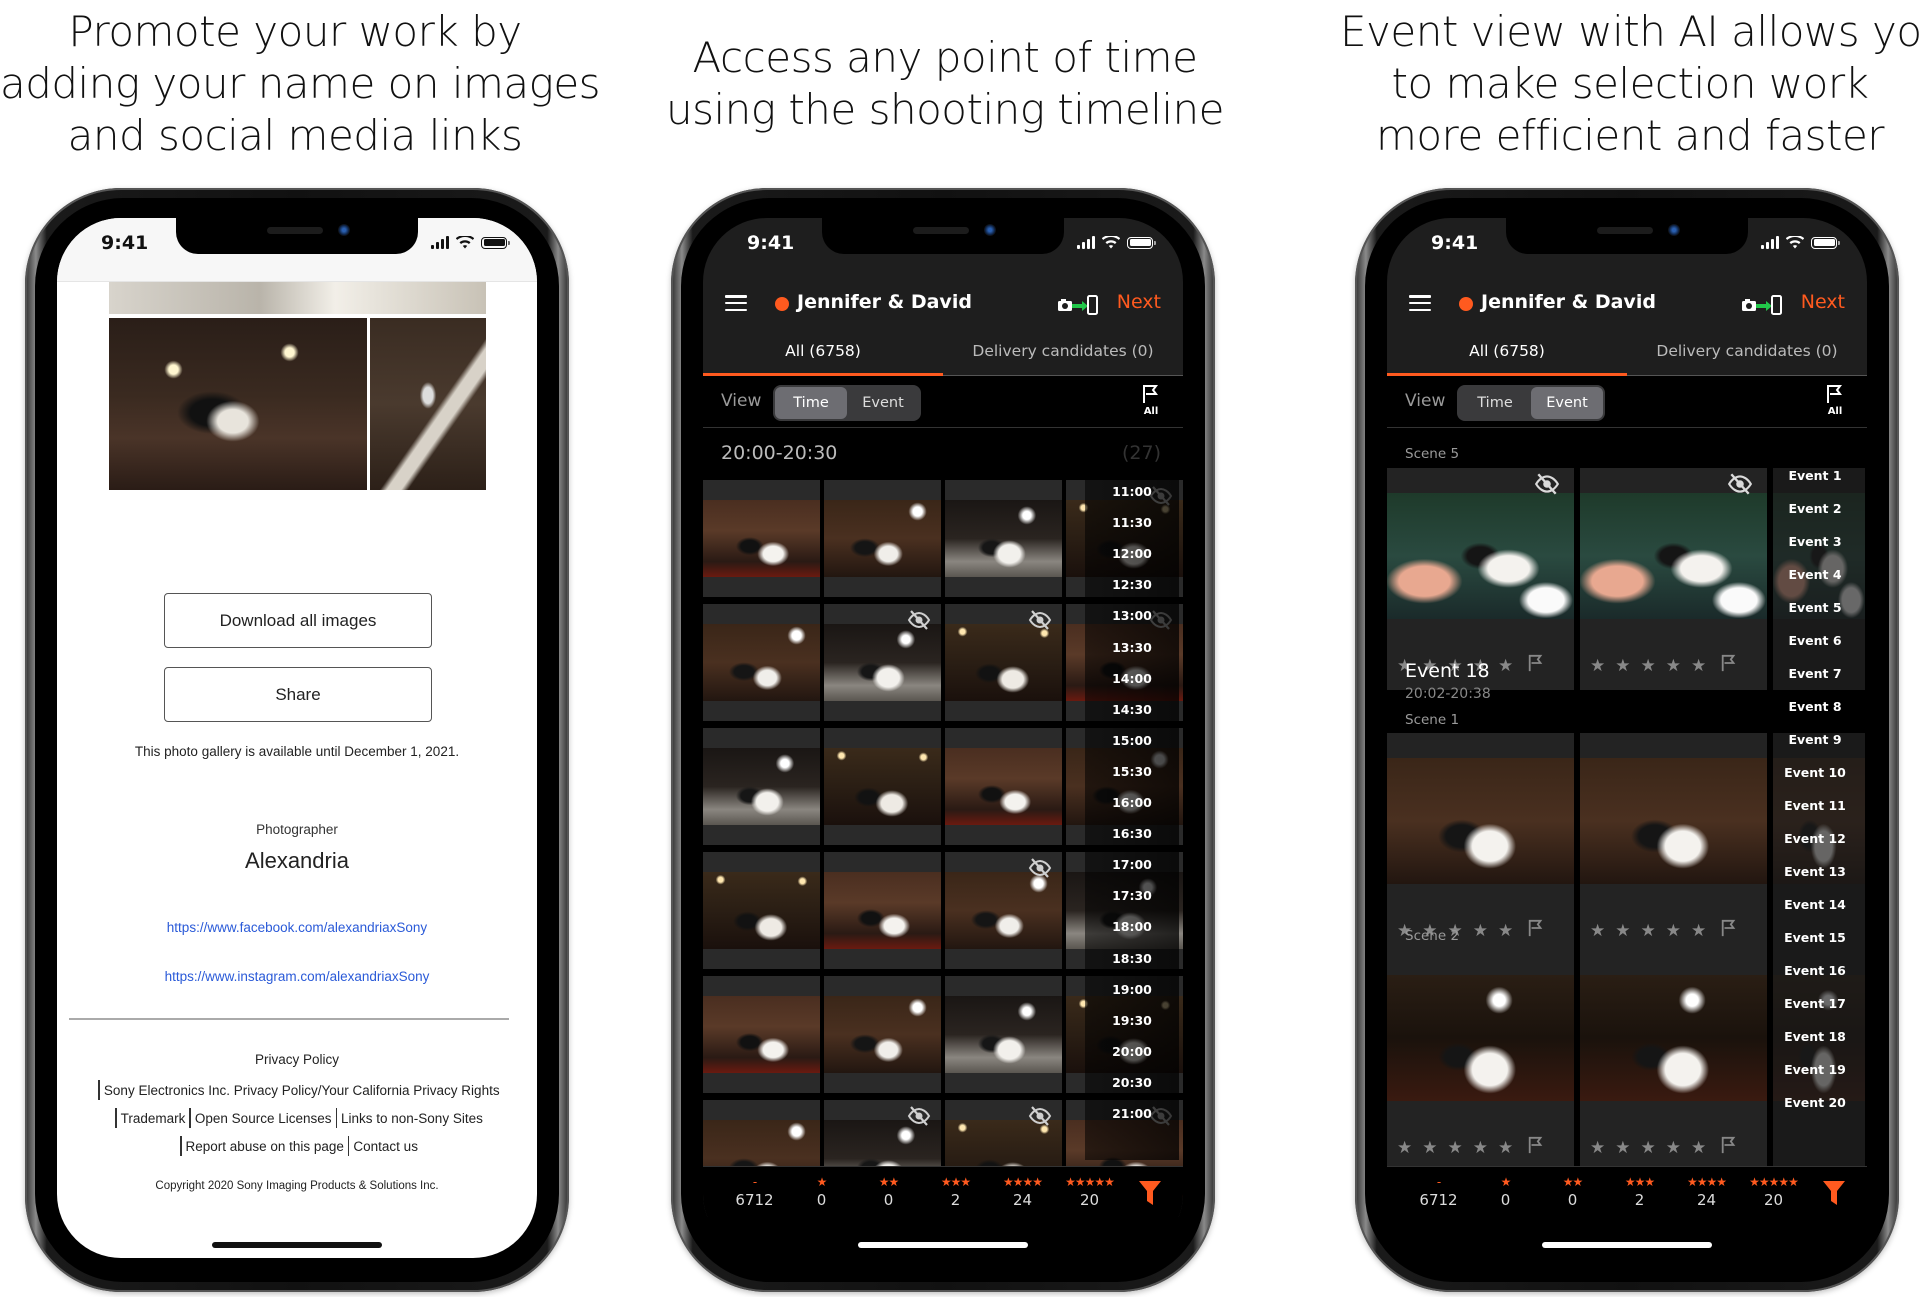  What do you see at coordinates (153, 1118) in the screenshot?
I see `trademark-link: Trademark` at bounding box center [153, 1118].